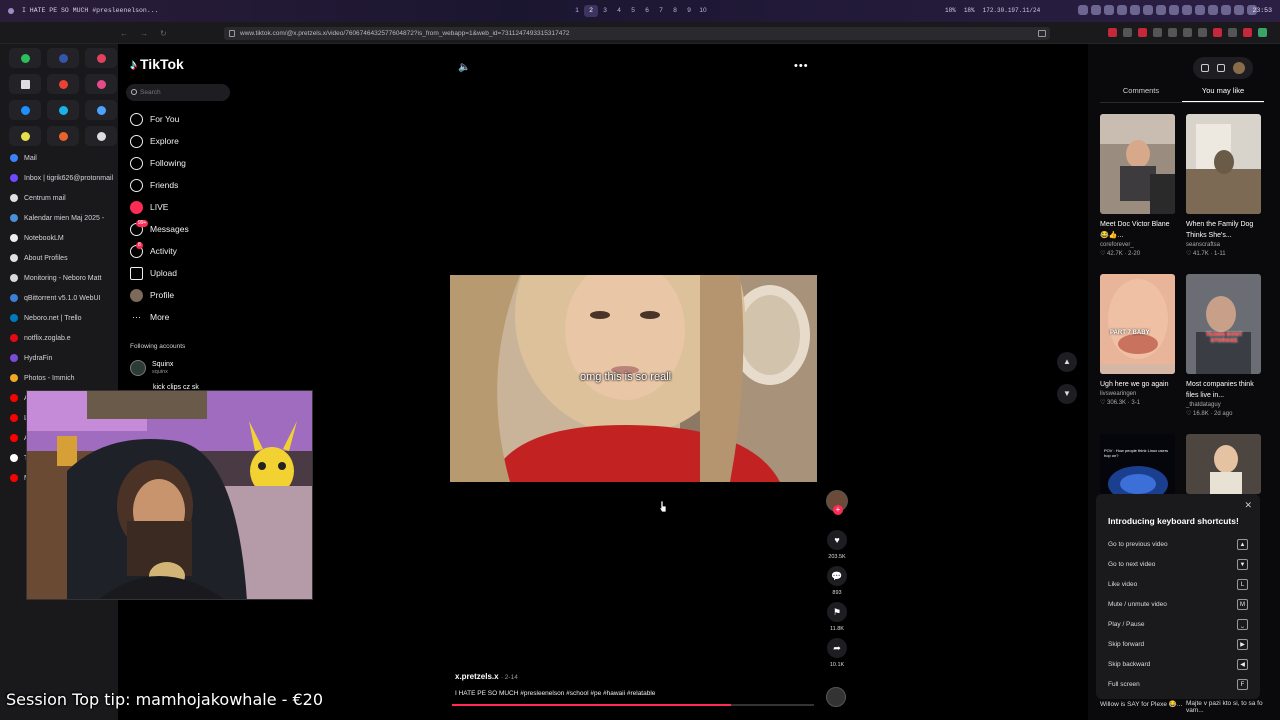 This screenshot has height=720, width=1280. I want to click on tab-comments: Comments, so click(1141, 94).